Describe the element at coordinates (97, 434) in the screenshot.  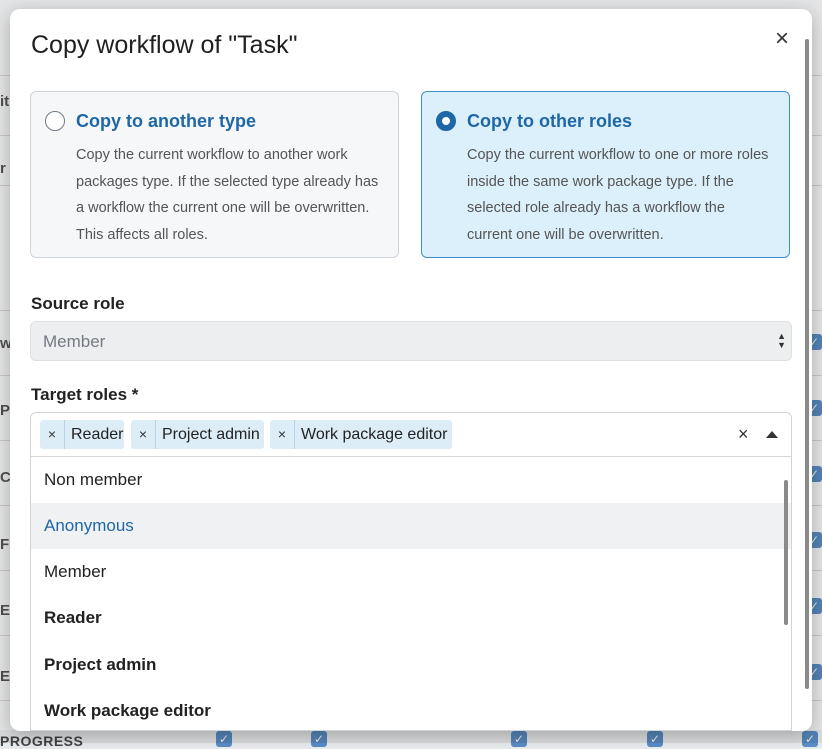
I see `tag-label: Reader` at that location.